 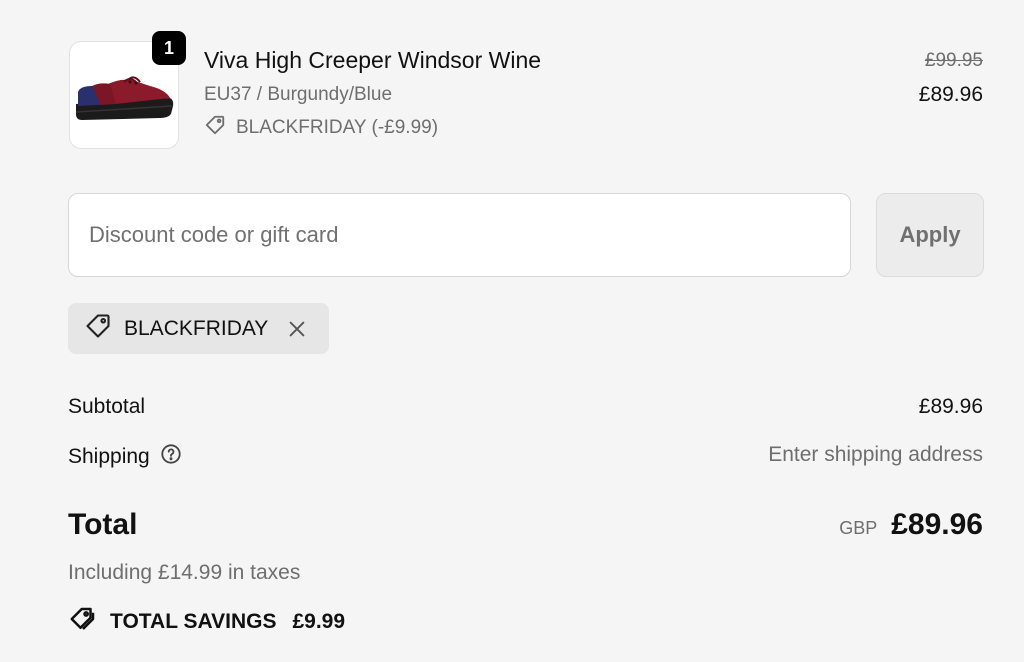 What do you see at coordinates (109, 456) in the screenshot?
I see `shipping-label: Shipping` at bounding box center [109, 456].